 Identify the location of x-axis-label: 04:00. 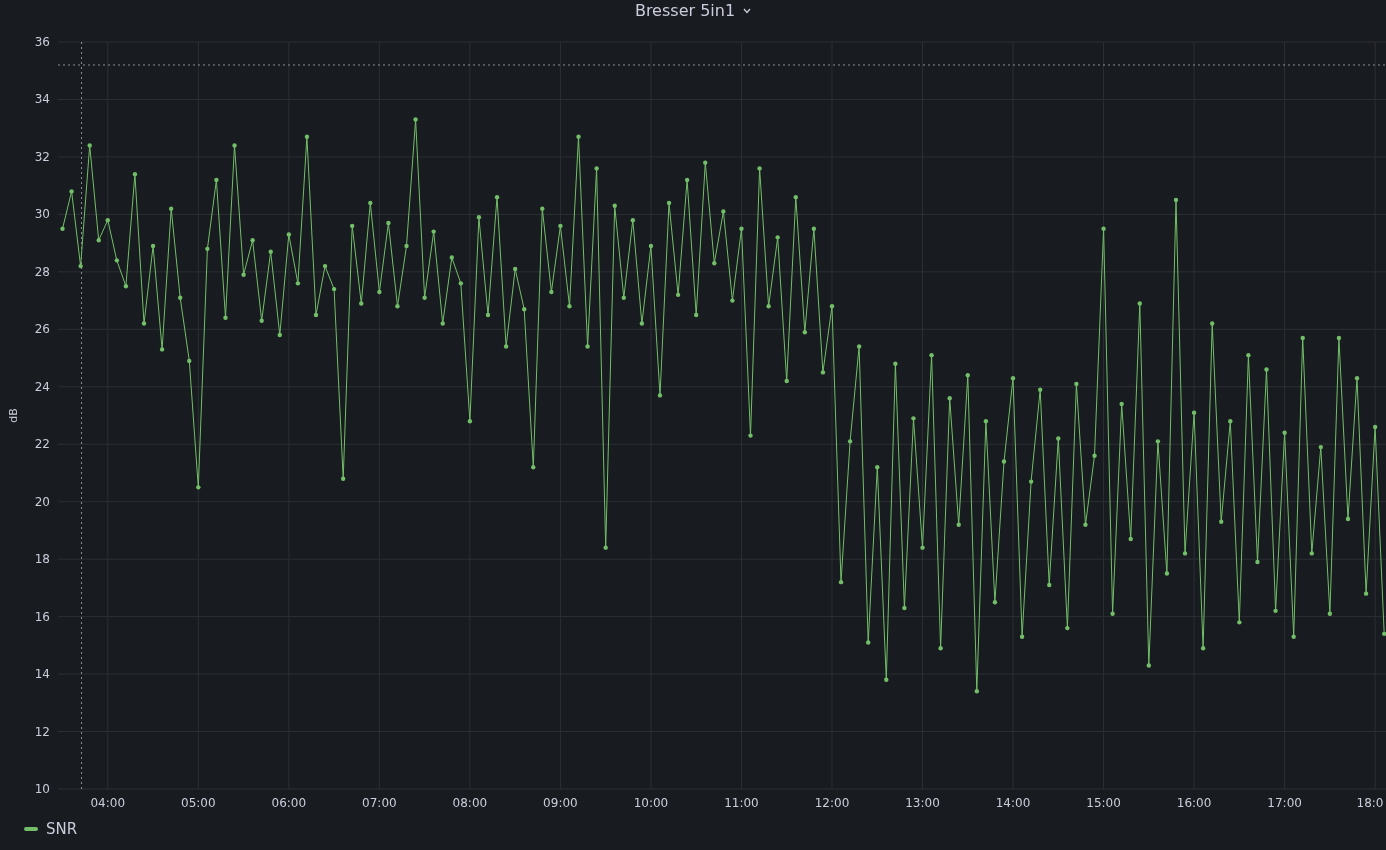
(108, 803).